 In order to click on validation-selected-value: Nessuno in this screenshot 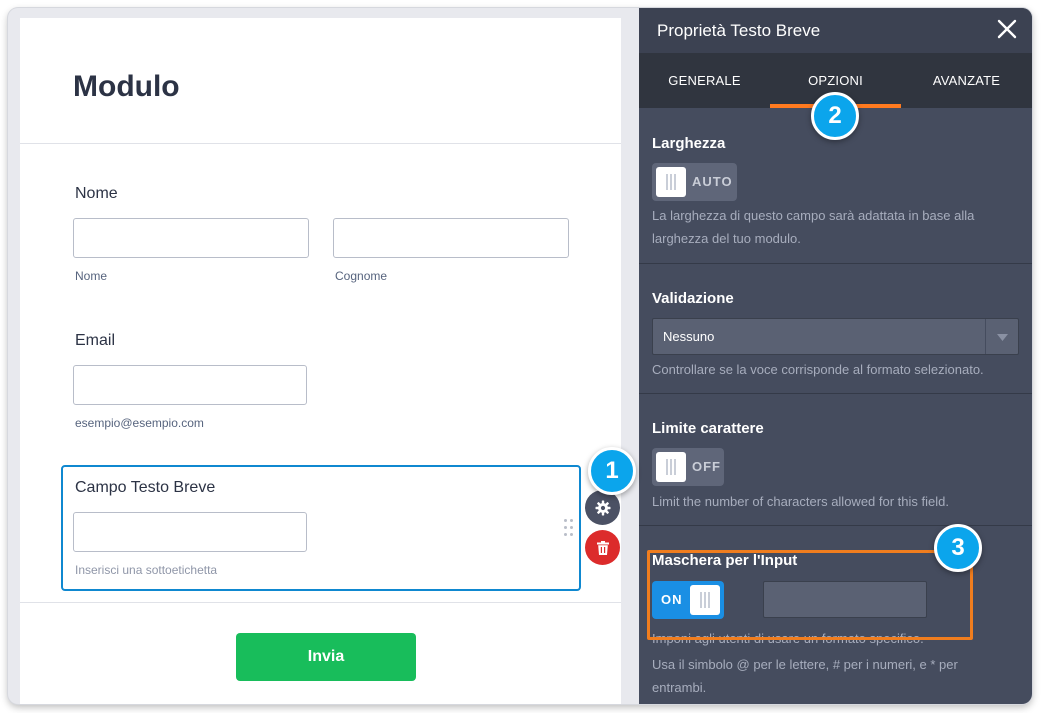, I will do `click(689, 336)`.